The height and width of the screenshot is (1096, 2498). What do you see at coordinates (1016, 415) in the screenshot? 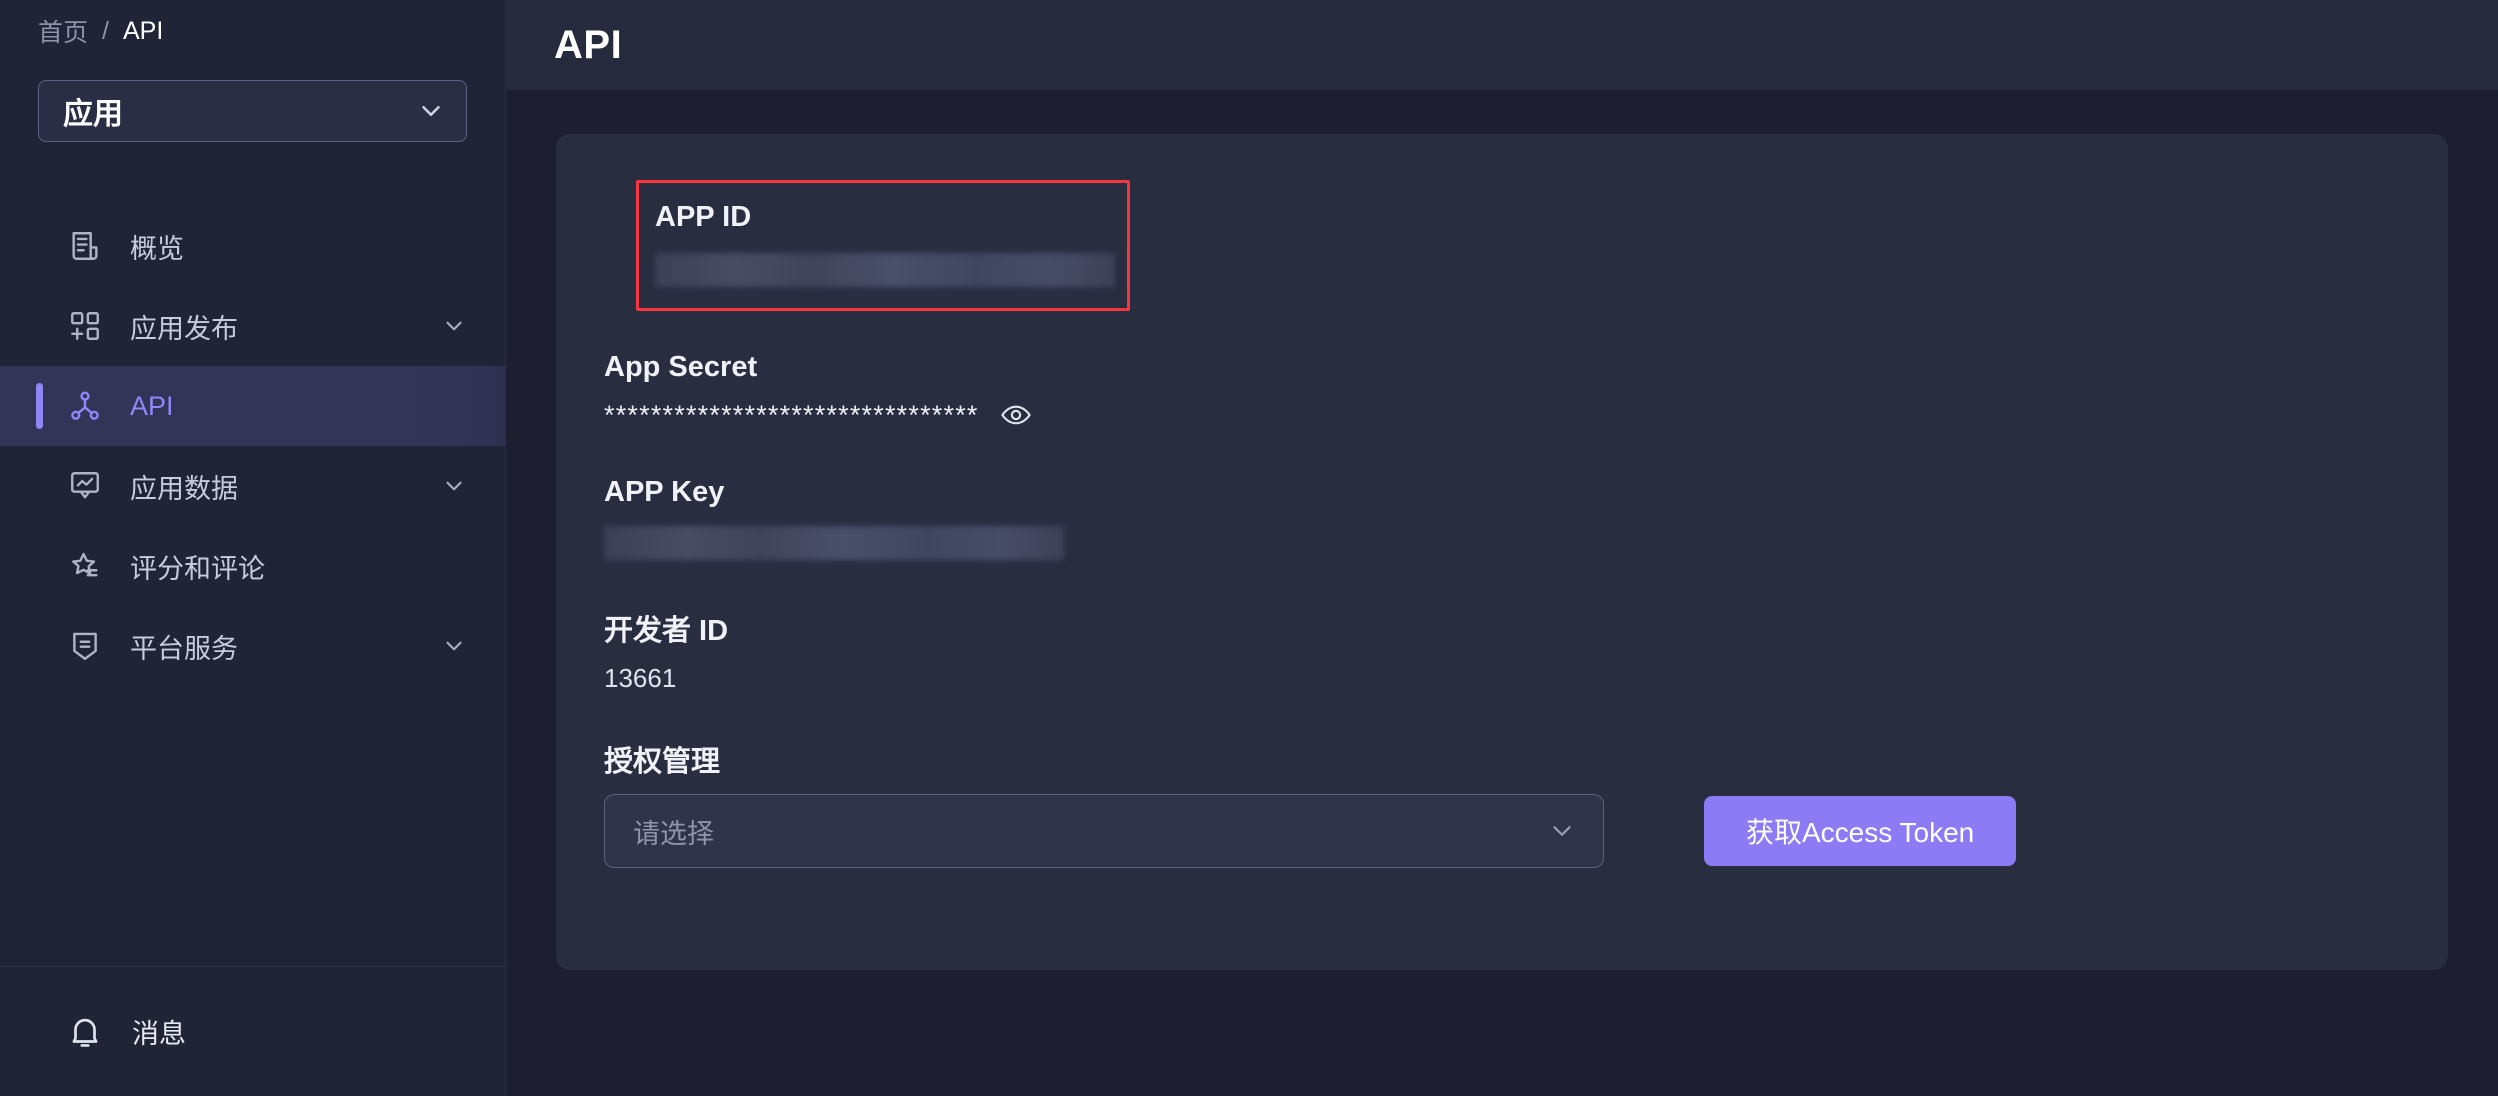
I see `eye-icon` at bounding box center [1016, 415].